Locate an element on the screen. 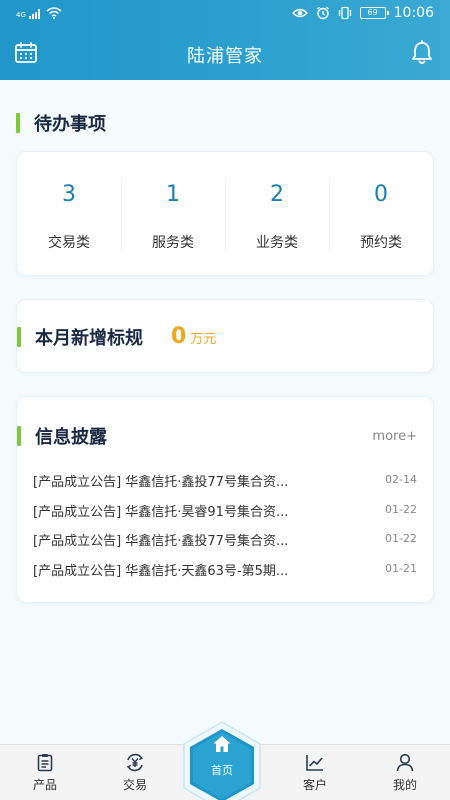  status-left: 4G is located at coordinates (39, 13).